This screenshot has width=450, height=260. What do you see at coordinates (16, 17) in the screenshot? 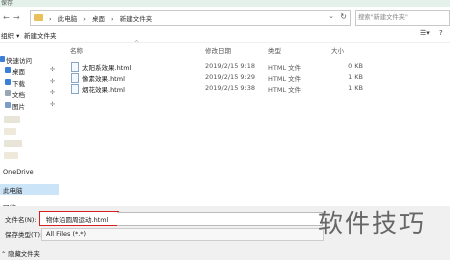
I see `forward-arrow-icon: →` at bounding box center [16, 17].